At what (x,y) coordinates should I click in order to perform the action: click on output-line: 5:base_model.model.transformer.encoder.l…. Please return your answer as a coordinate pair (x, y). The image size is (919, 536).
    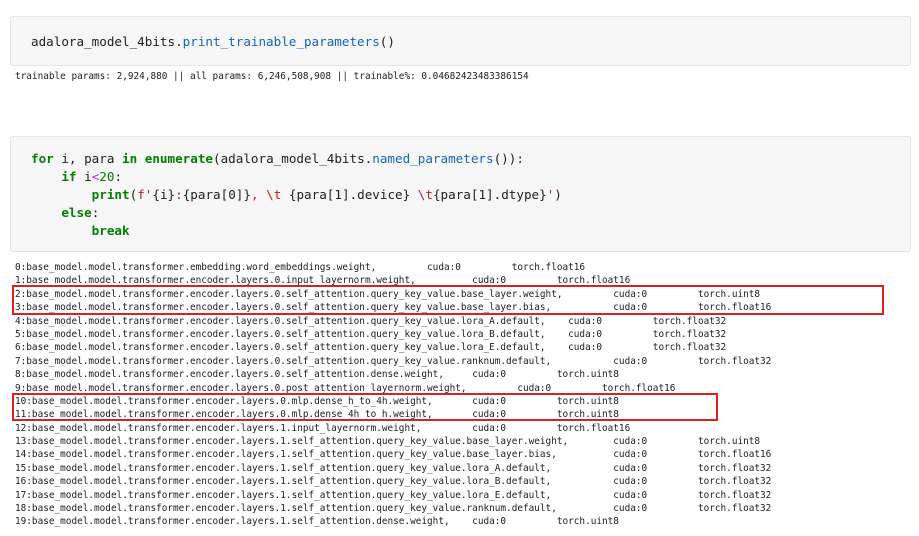
    Looking at the image, I should click on (371, 334).